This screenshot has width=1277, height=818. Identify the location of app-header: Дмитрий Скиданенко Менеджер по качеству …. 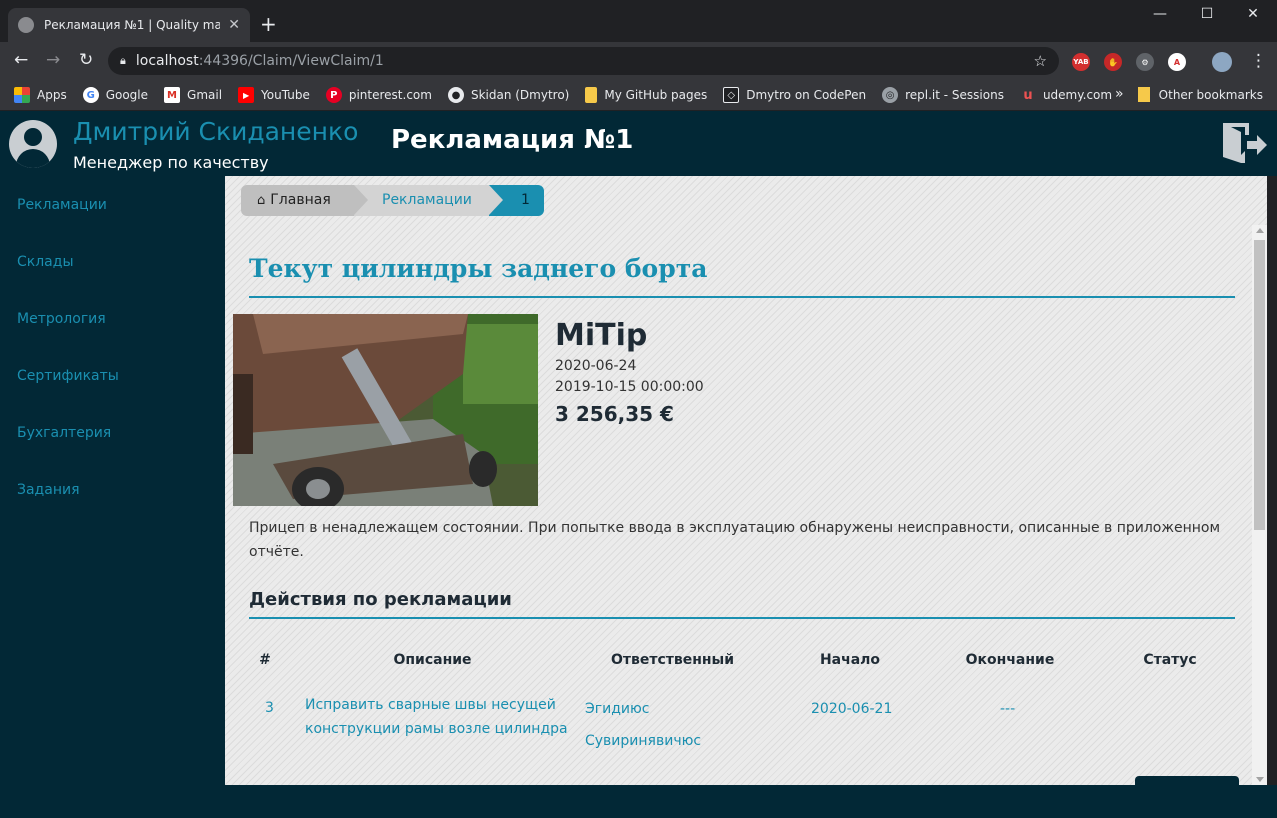
(638, 143).